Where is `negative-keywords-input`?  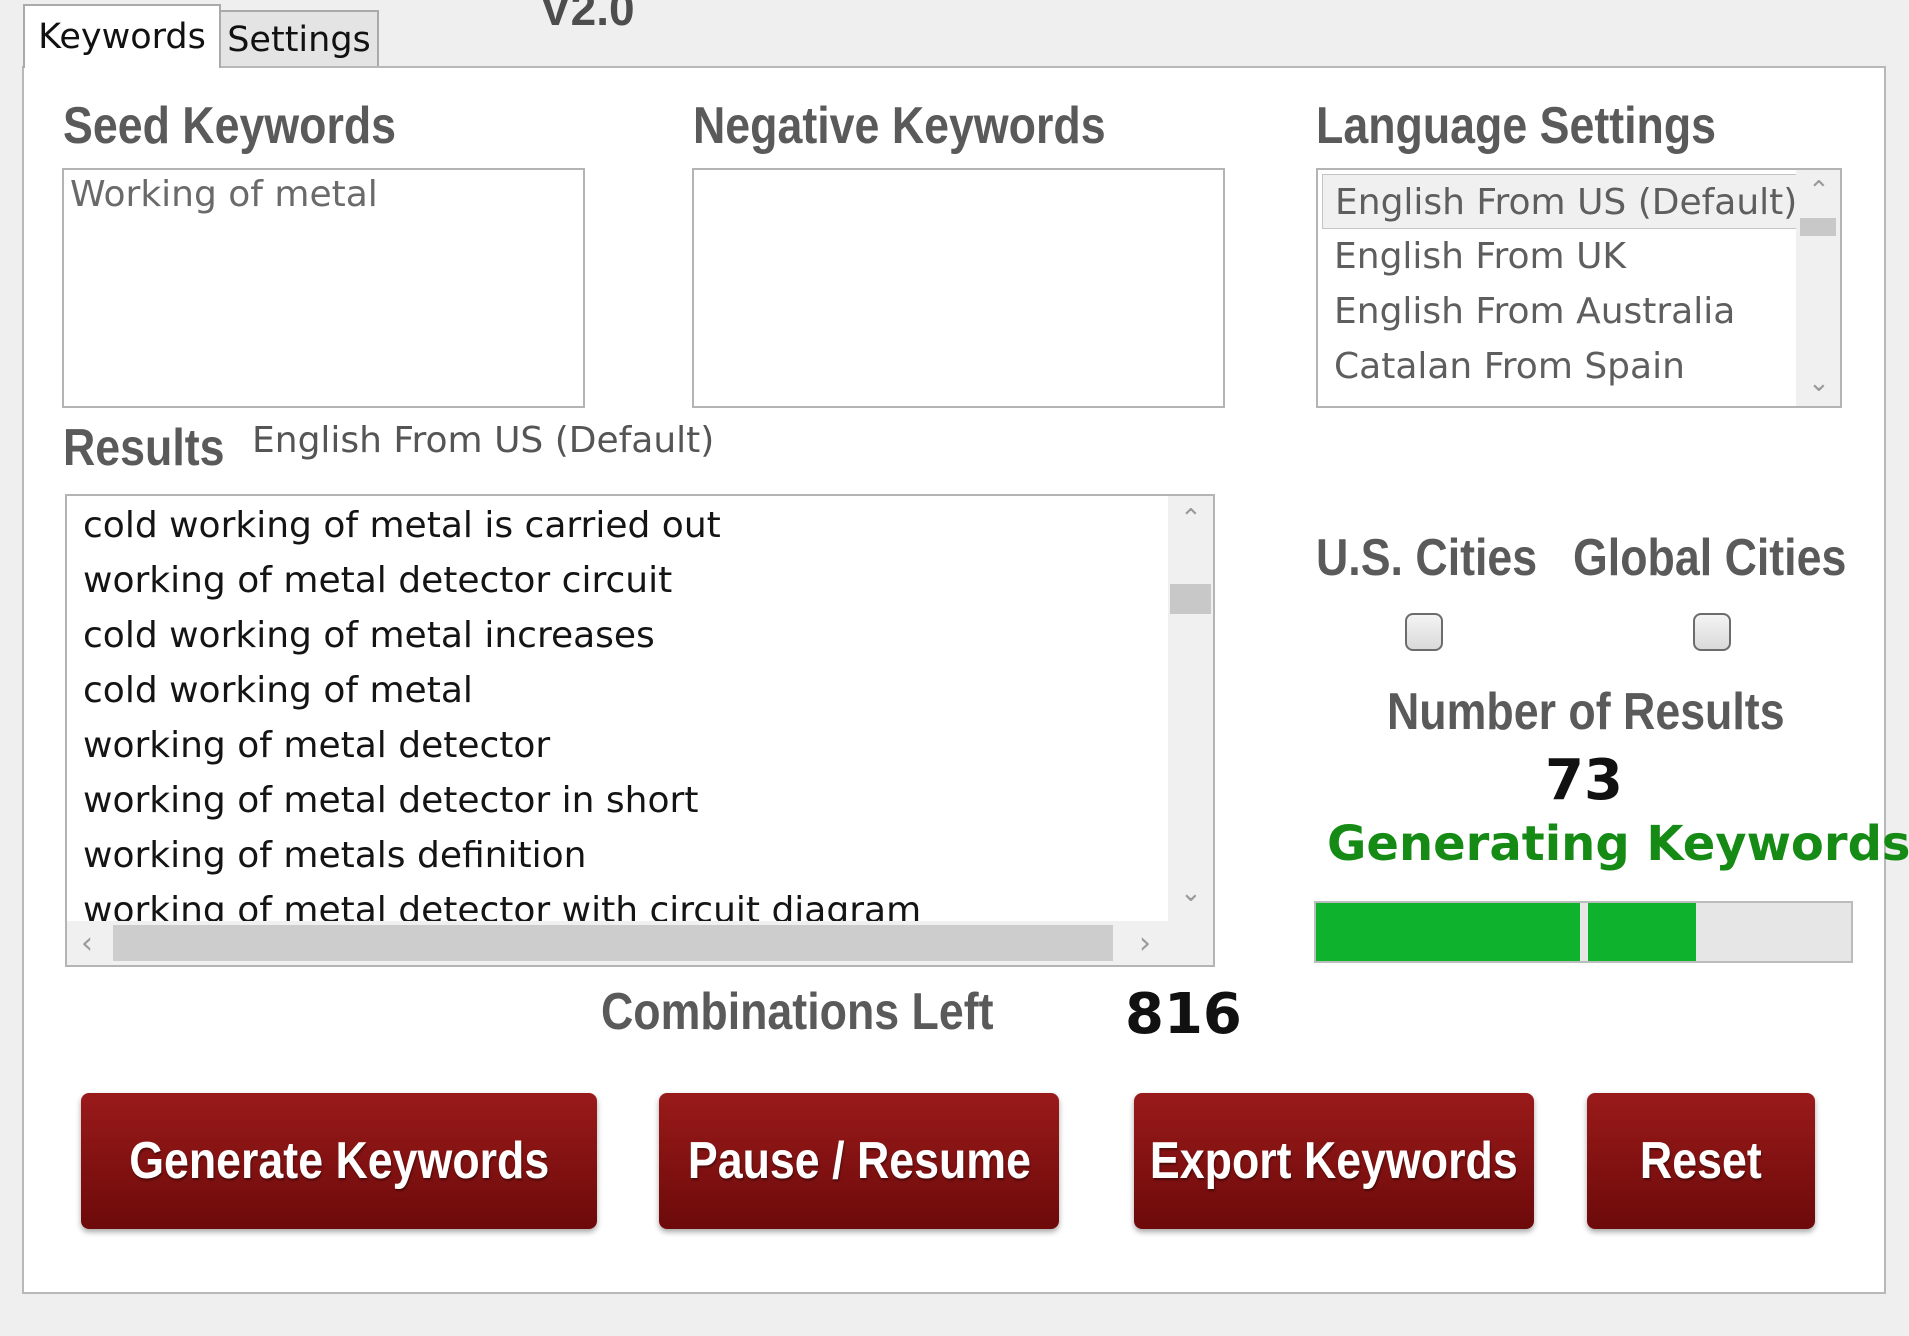
negative-keywords-input is located at coordinates (958, 288).